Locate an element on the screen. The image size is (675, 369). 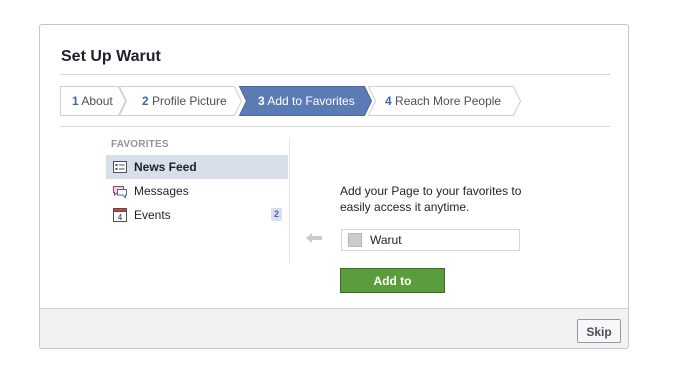
step-label: About is located at coordinates (97, 101).